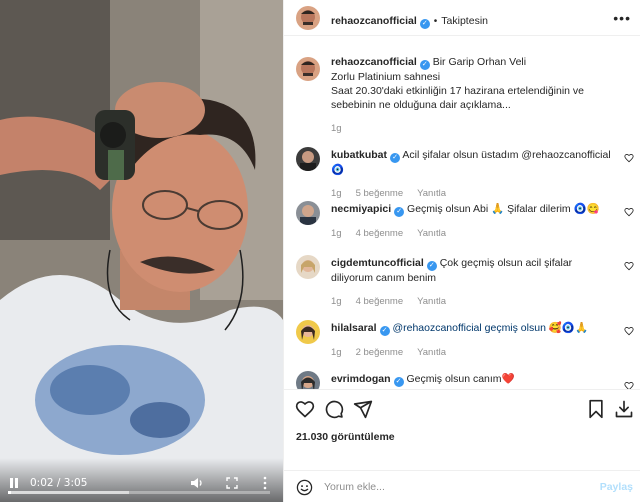 This screenshot has height=502, width=640. What do you see at coordinates (68, 492) in the screenshot?
I see `video-buffer` at bounding box center [68, 492].